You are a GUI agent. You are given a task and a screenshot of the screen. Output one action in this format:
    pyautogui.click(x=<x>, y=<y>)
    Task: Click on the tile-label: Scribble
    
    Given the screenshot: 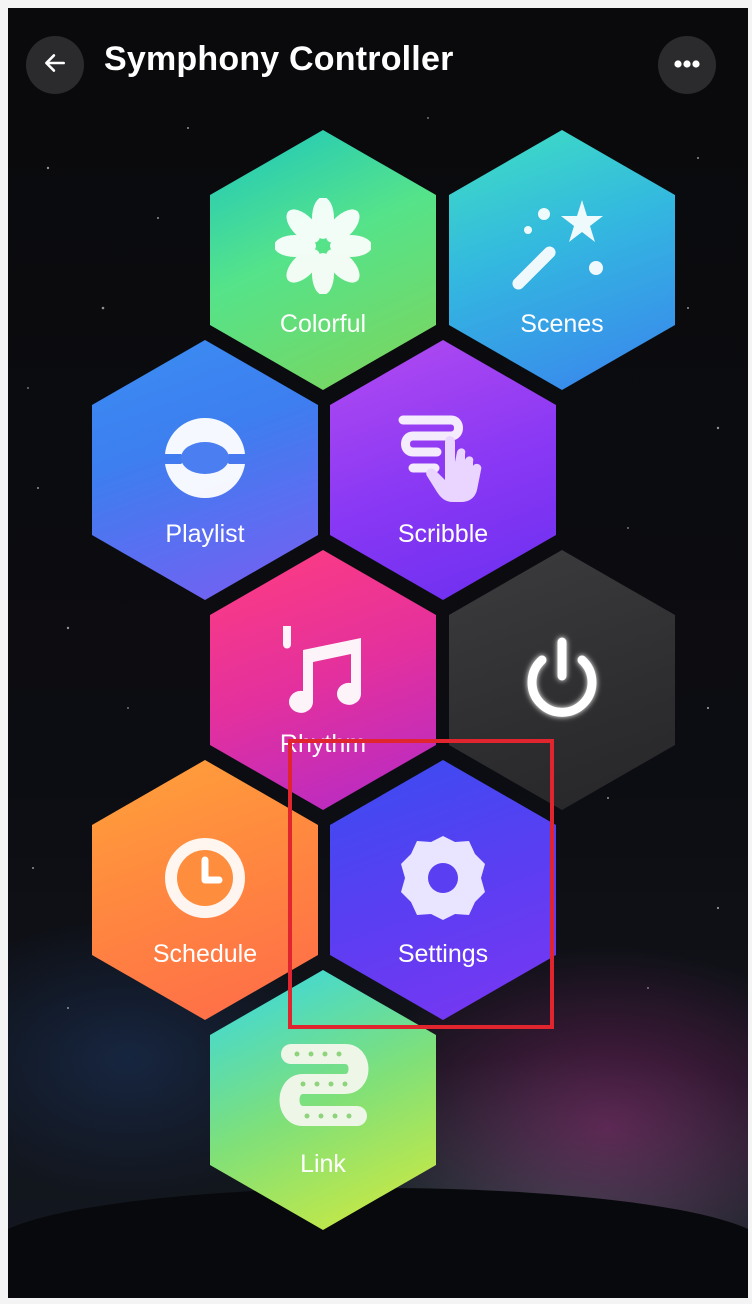 What is the action you would take?
    pyautogui.click(x=443, y=534)
    